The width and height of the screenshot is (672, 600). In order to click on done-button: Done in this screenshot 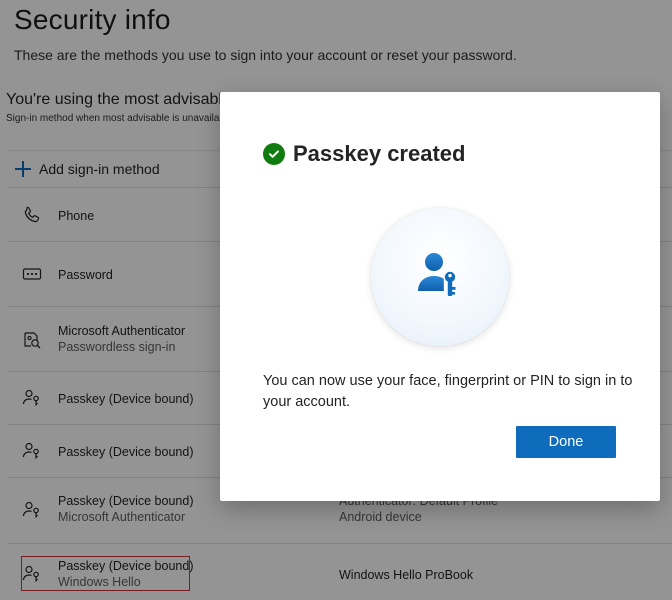, I will do `click(566, 442)`.